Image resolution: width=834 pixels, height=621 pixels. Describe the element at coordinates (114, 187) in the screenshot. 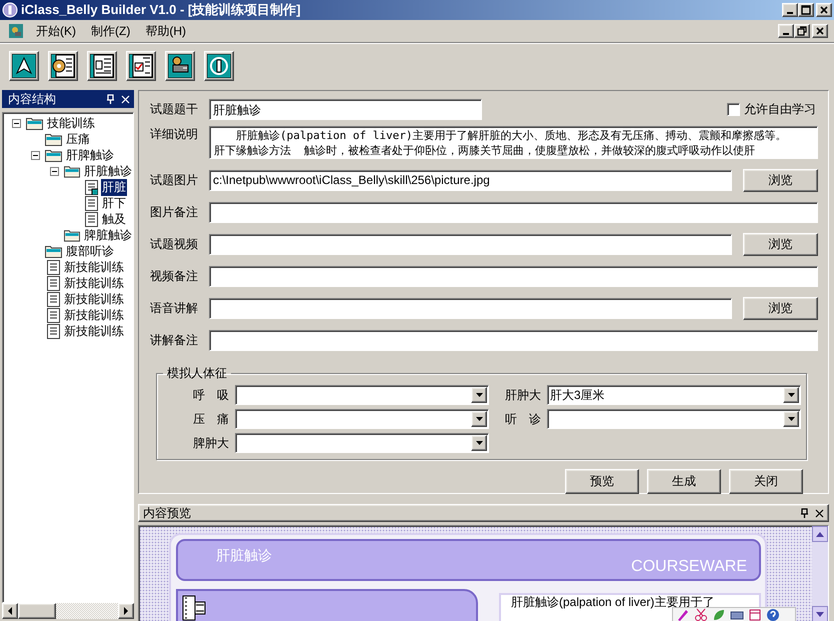

I see `tree-item: 肝脏` at that location.